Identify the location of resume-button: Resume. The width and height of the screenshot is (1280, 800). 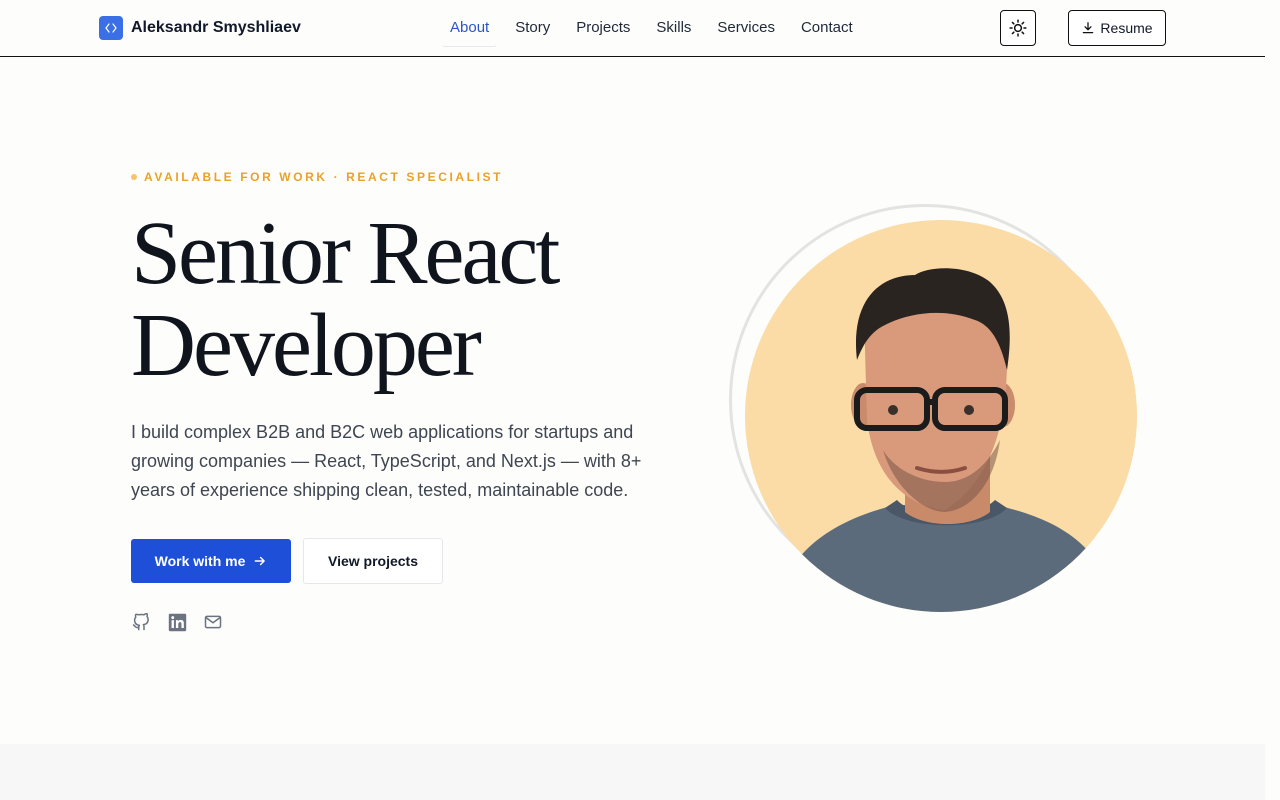
(1117, 28).